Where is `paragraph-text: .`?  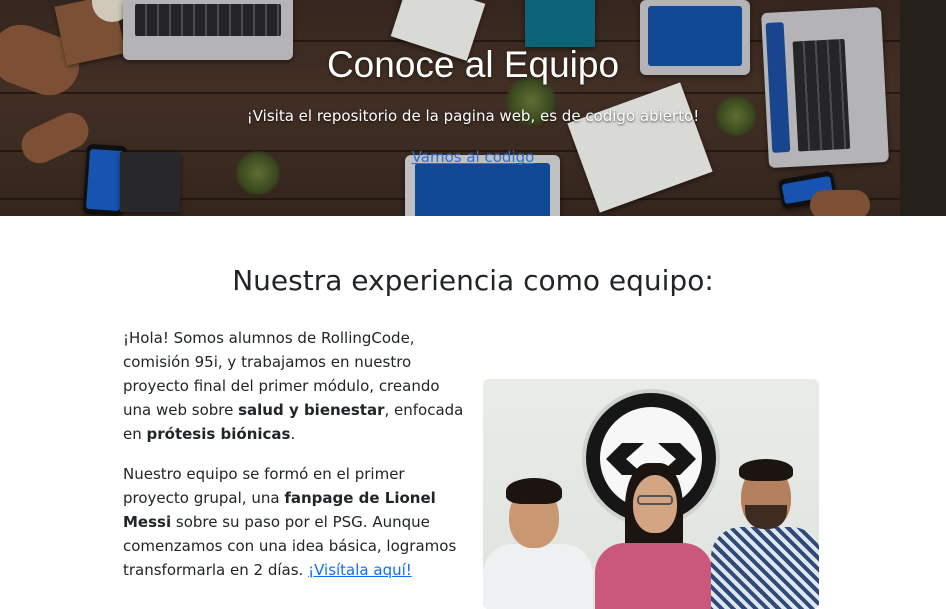
paragraph-text: . is located at coordinates (293, 434).